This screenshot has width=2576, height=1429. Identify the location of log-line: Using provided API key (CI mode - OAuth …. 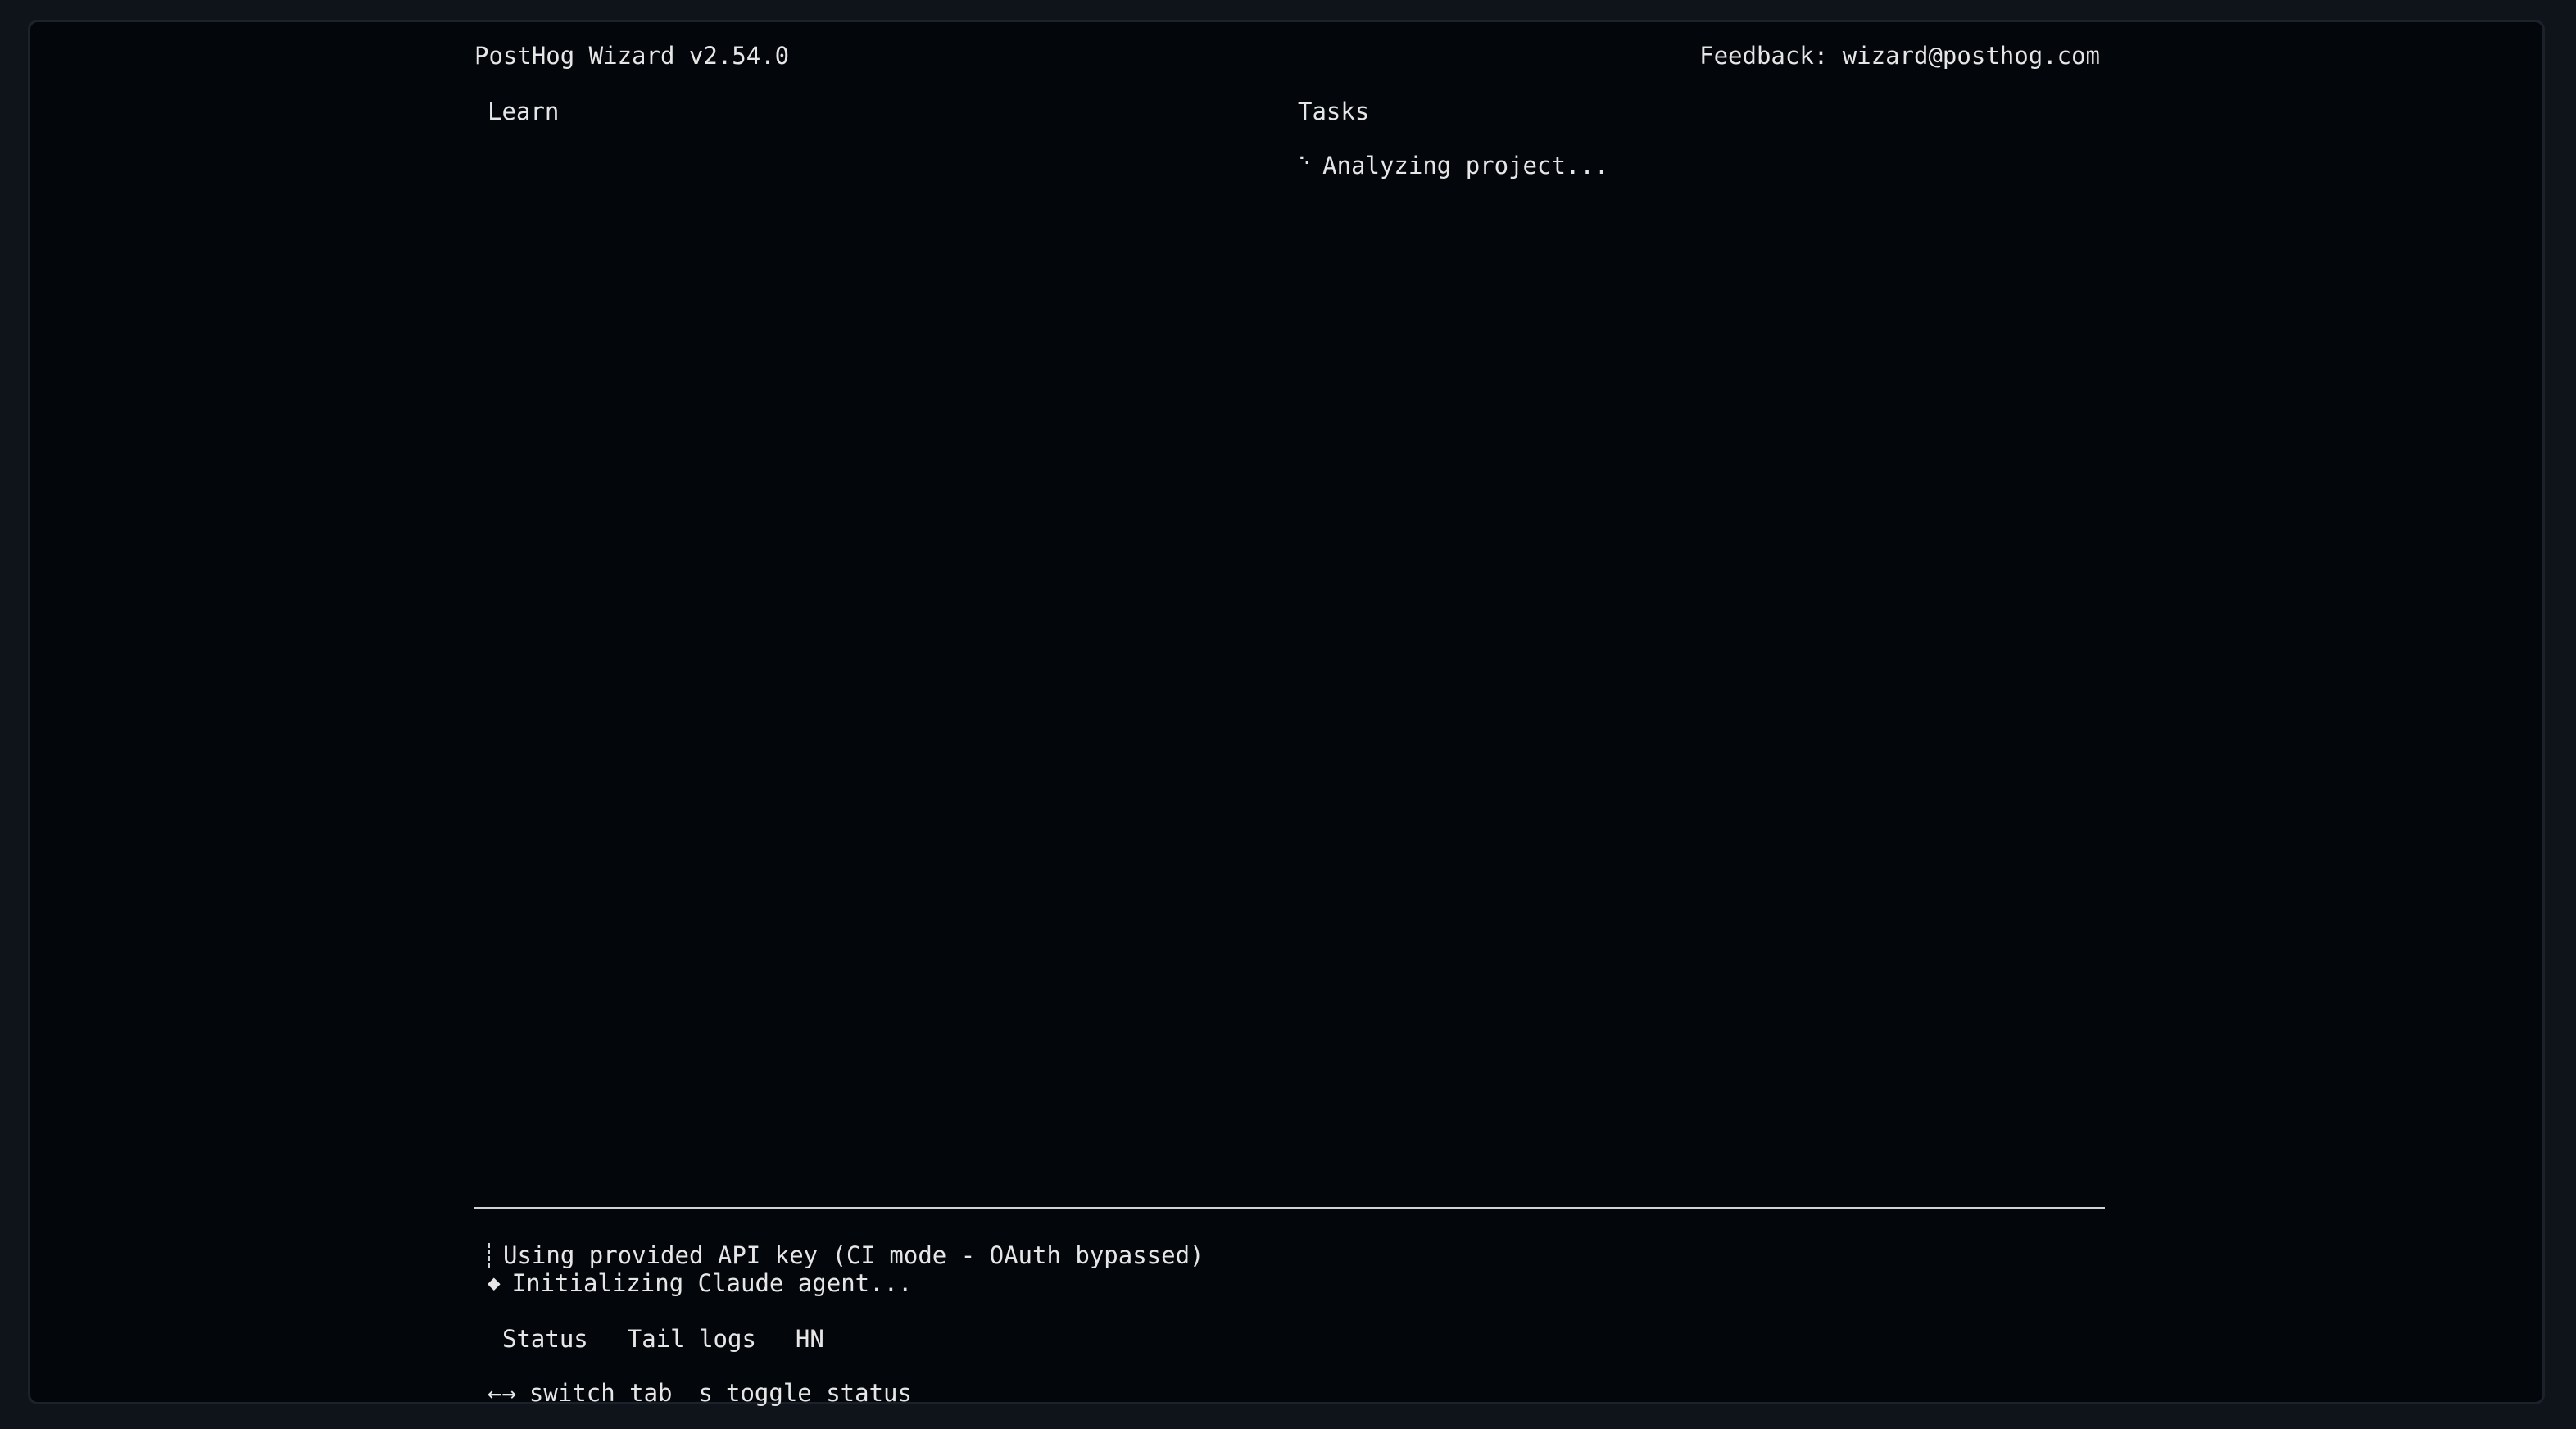
(846, 1255).